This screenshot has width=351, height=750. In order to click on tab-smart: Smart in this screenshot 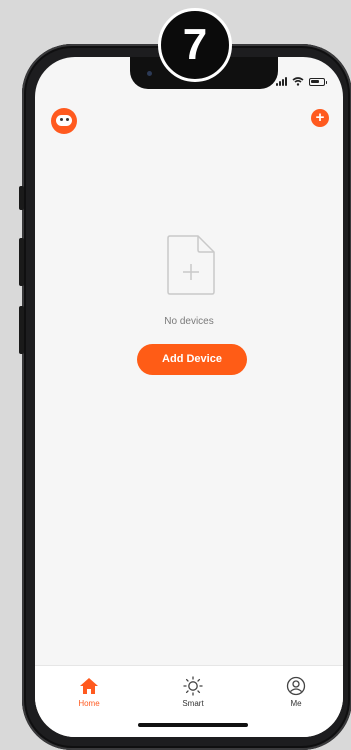, I will do `click(193, 692)`.